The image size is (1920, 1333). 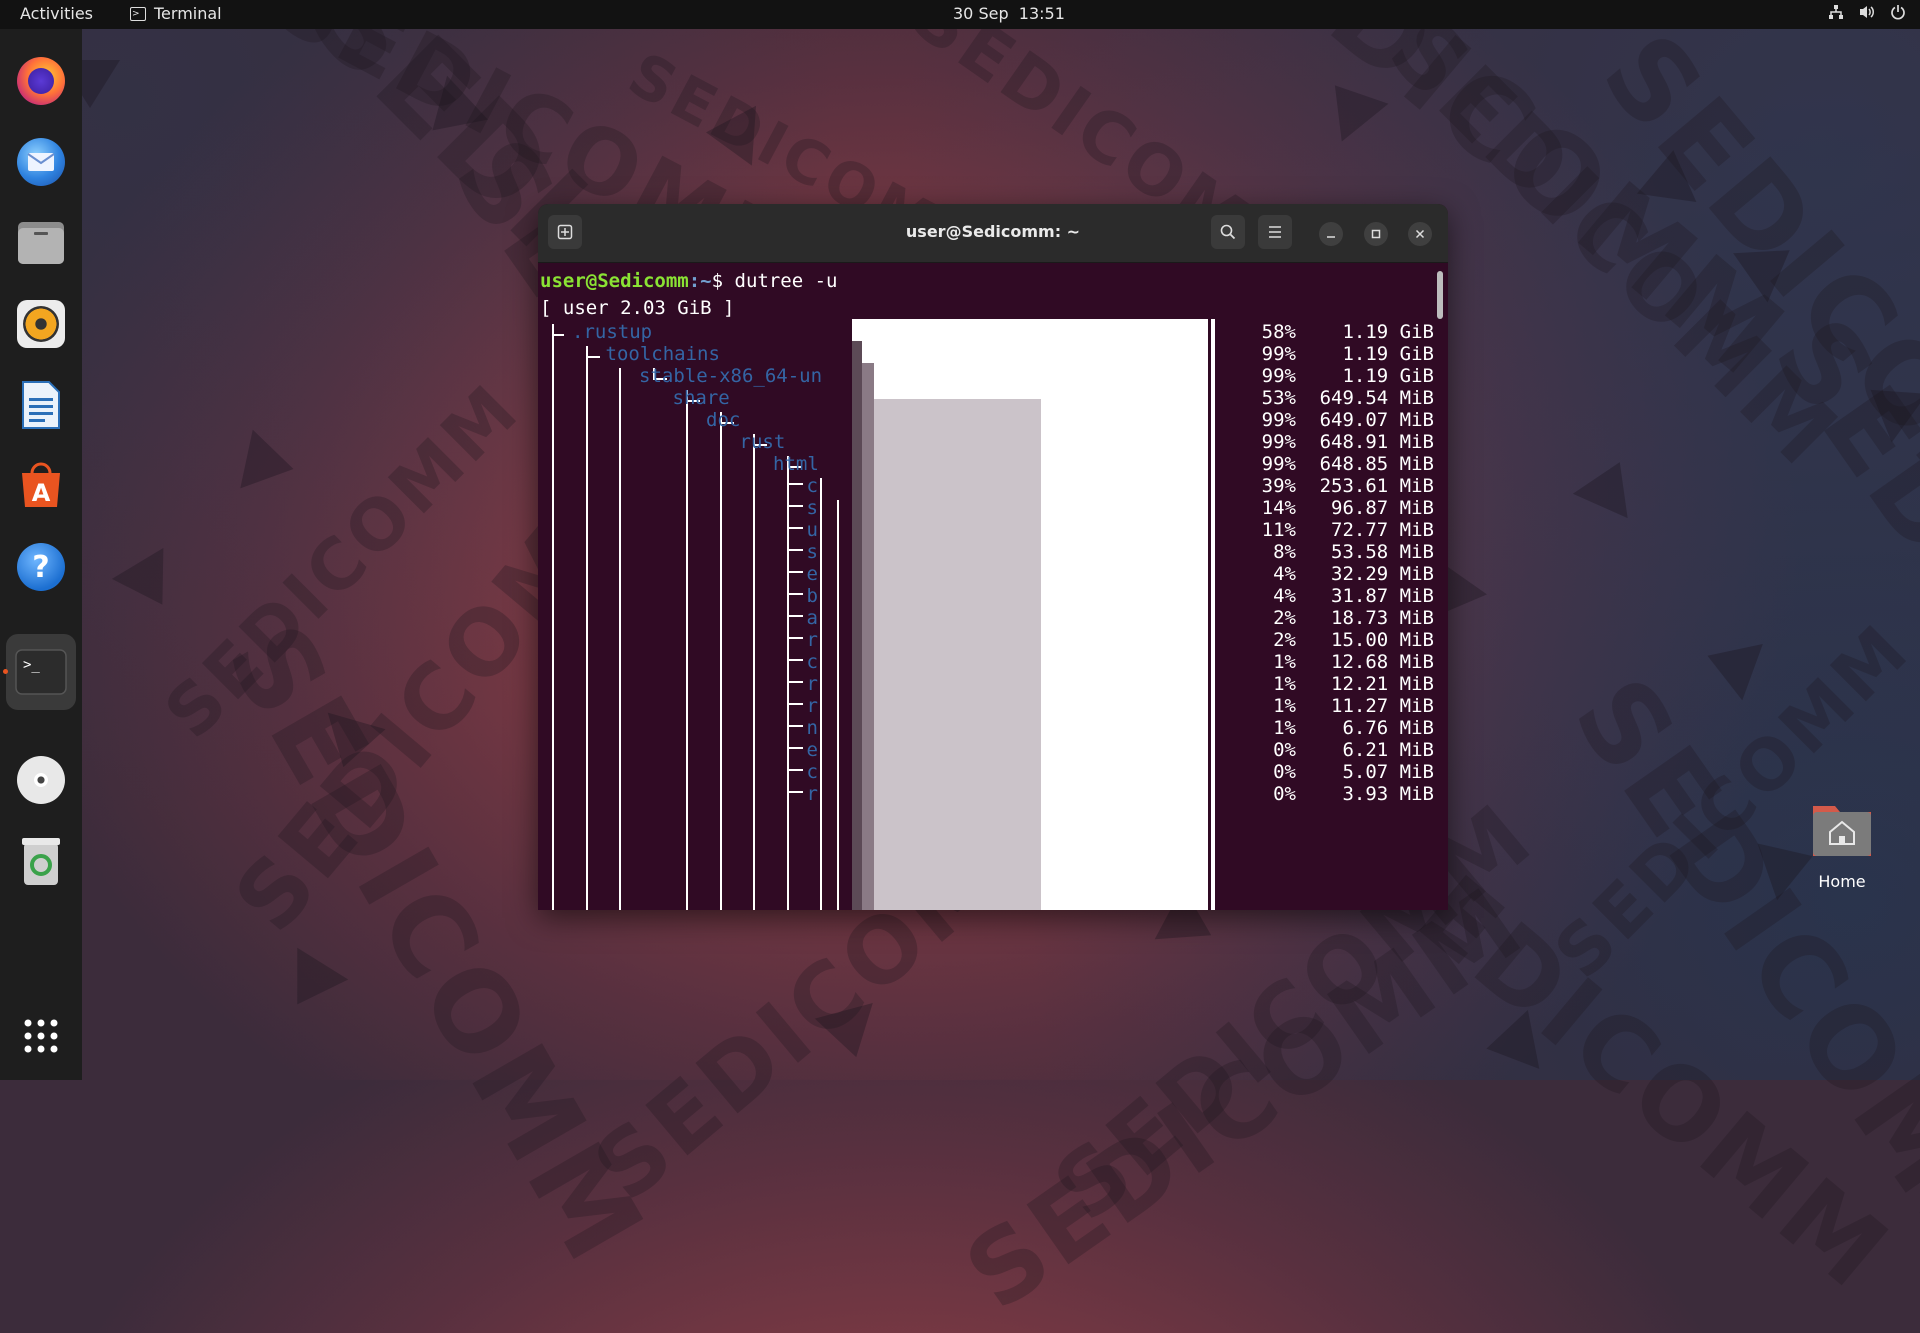 What do you see at coordinates (1376, 234) in the screenshot?
I see `maximize-button` at bounding box center [1376, 234].